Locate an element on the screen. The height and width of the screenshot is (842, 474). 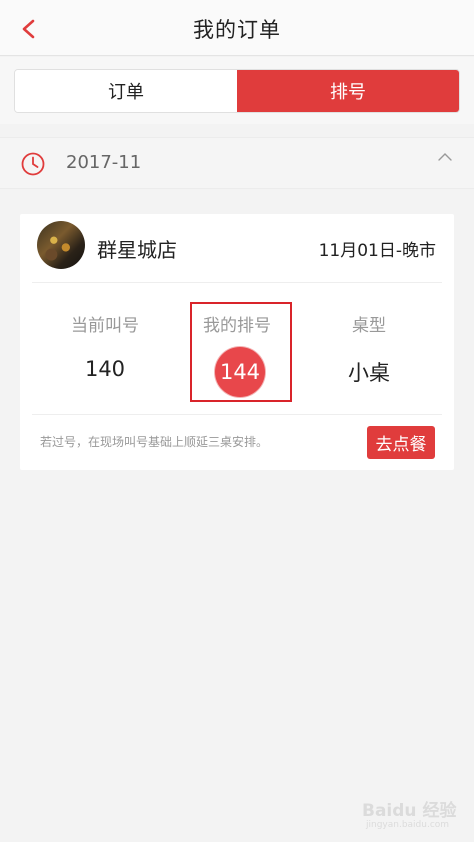
order-time: 11月01日-晚市 is located at coordinates (377, 251).